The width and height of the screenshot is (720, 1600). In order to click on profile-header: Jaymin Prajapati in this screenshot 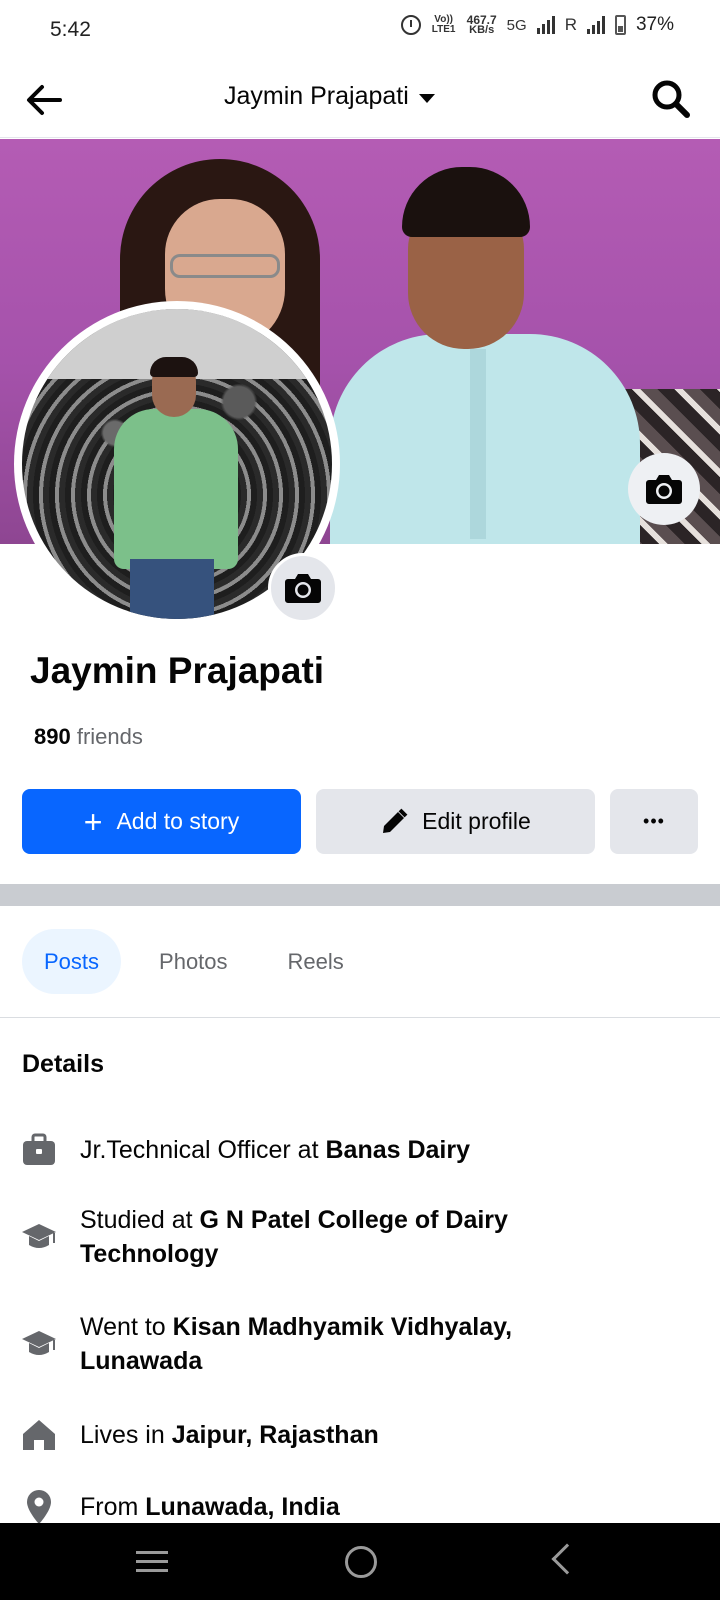, I will do `click(360, 100)`.